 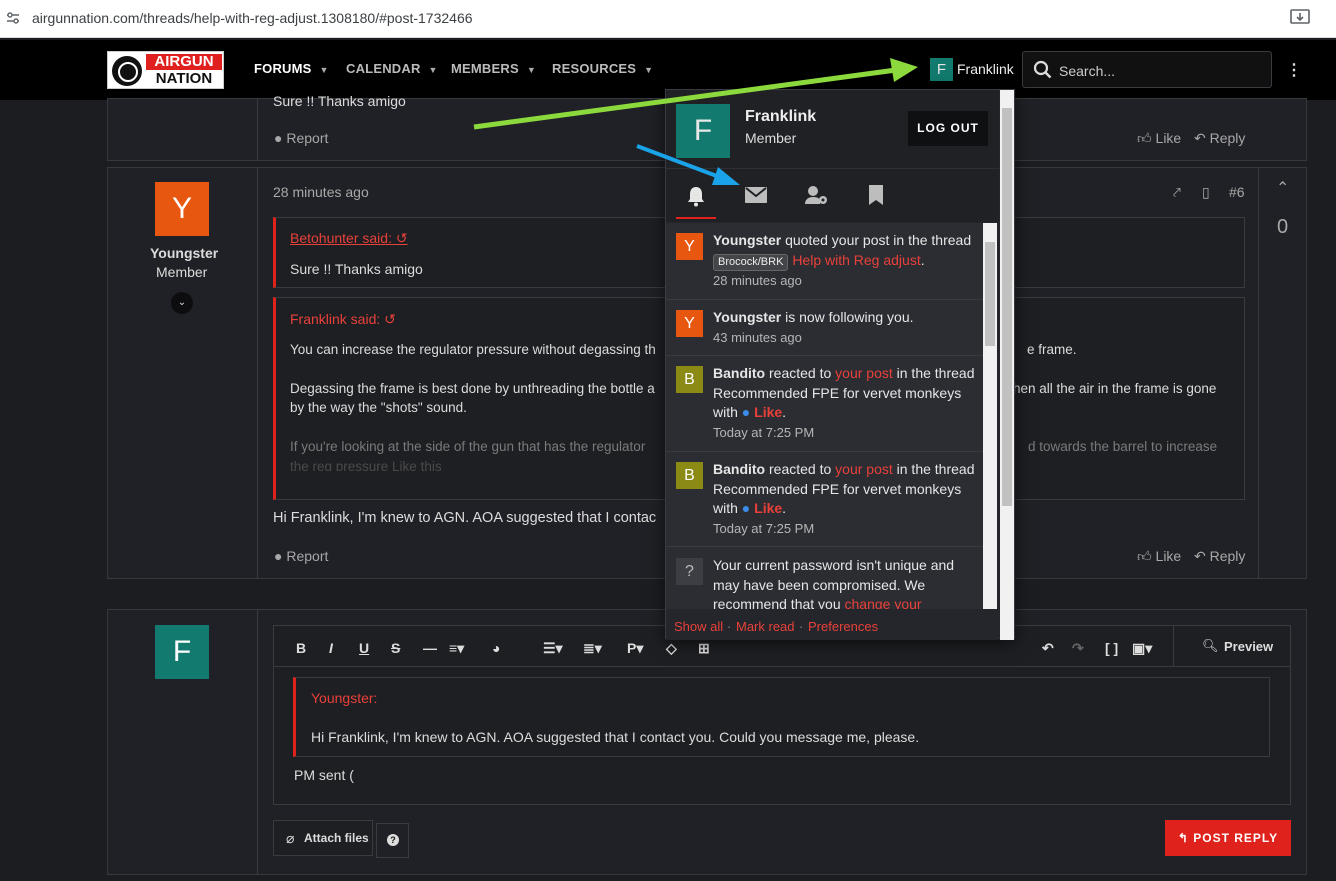 I want to click on blue-arrow, so click(x=688, y=164).